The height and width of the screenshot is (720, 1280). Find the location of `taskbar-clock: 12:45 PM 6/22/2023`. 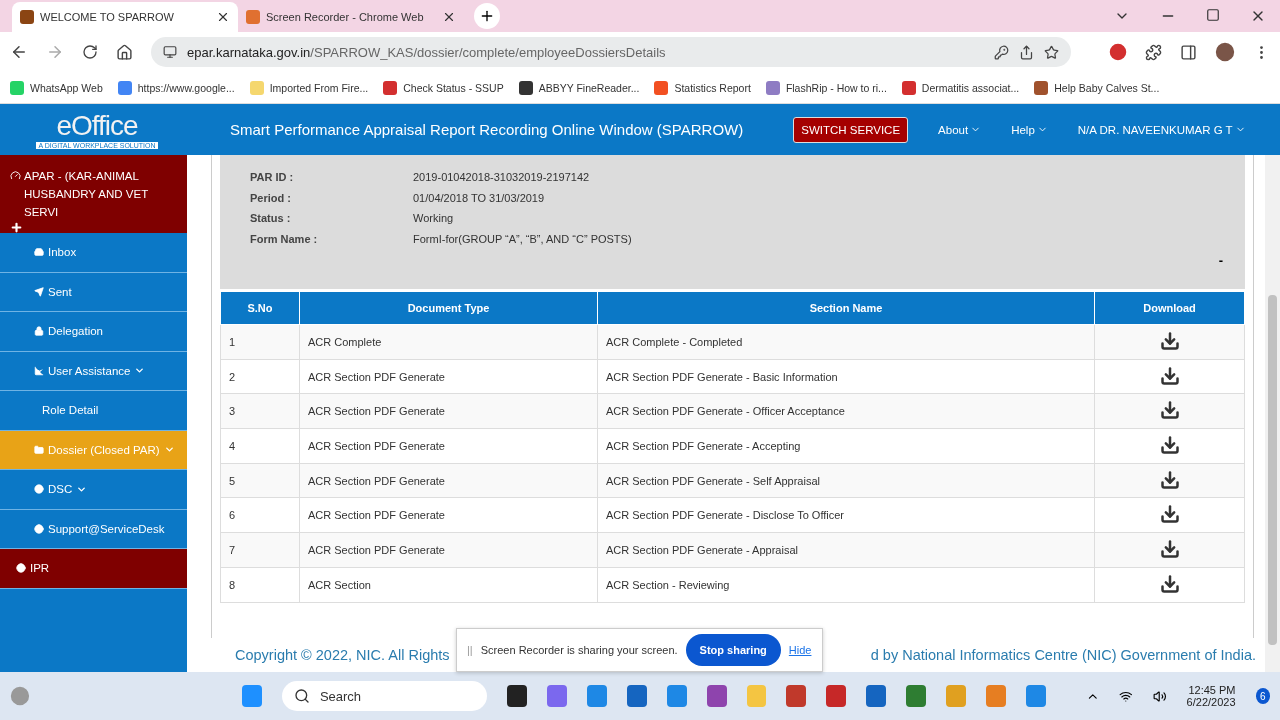

taskbar-clock: 12:45 PM 6/22/2023 is located at coordinates (1211, 696).